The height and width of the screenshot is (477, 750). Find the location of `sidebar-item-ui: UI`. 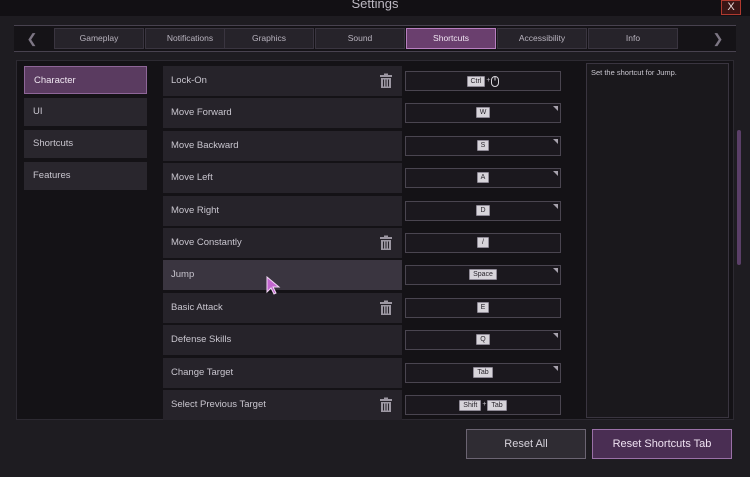

sidebar-item-ui: UI is located at coordinates (85, 112).